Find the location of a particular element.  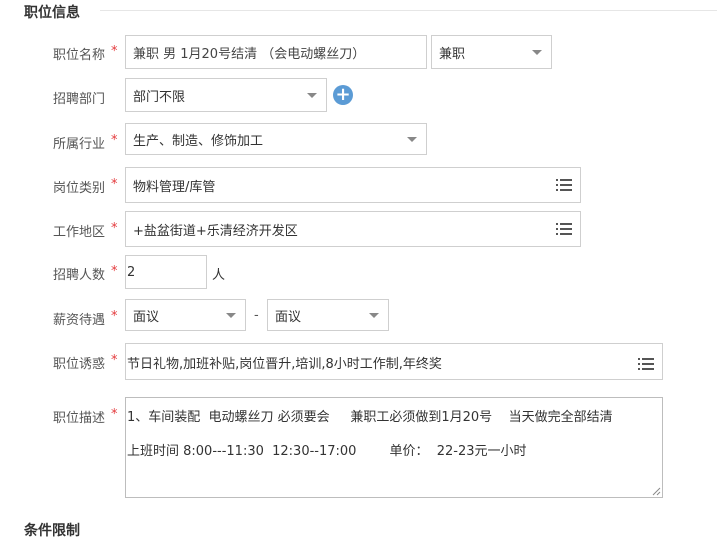

industry-value: 生产、制造、修饰加工 is located at coordinates (198, 141).